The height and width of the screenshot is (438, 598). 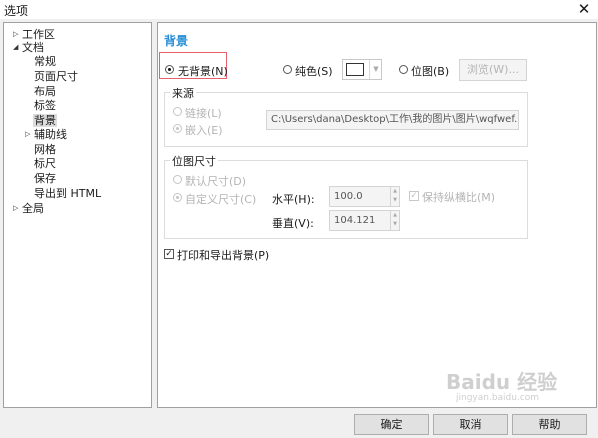 What do you see at coordinates (67, 193) in the screenshot?
I see `tree-item-export-html: 导出到 HTML` at bounding box center [67, 193].